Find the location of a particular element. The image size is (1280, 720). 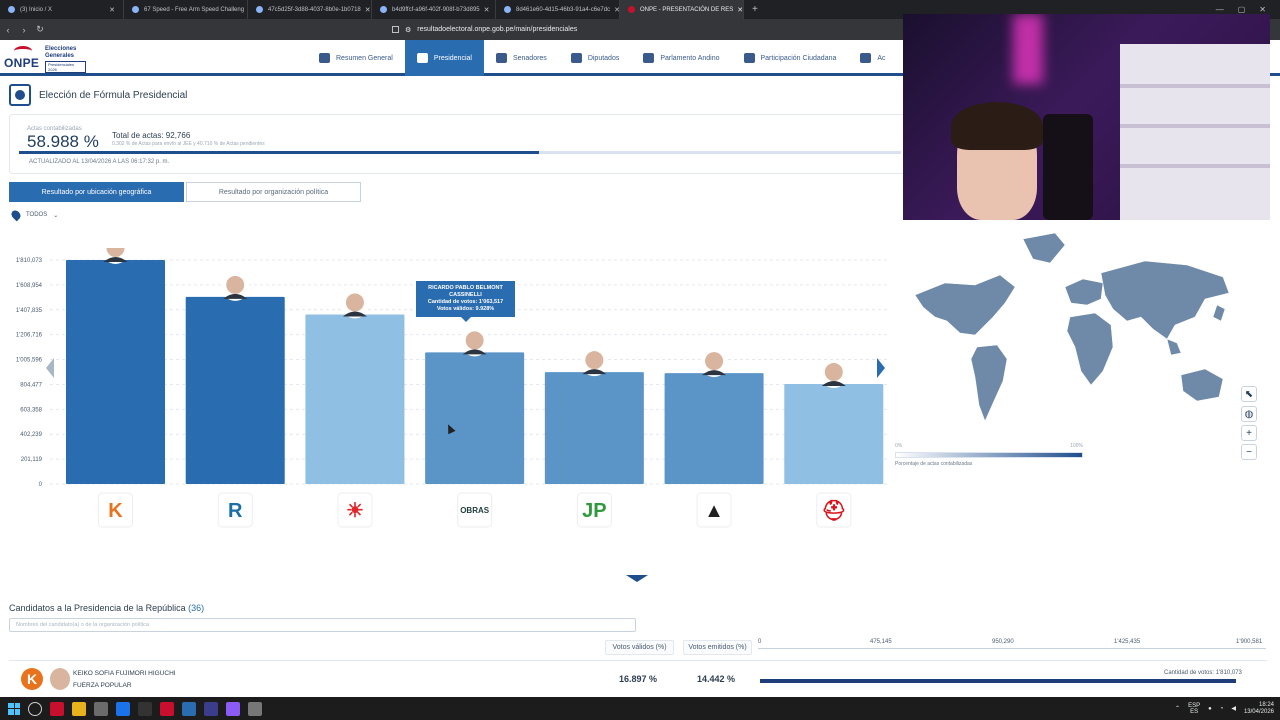

browser-tab: b4d9ffcf-a96f-402f-908f-b73d895 ✕ is located at coordinates (434, 9).